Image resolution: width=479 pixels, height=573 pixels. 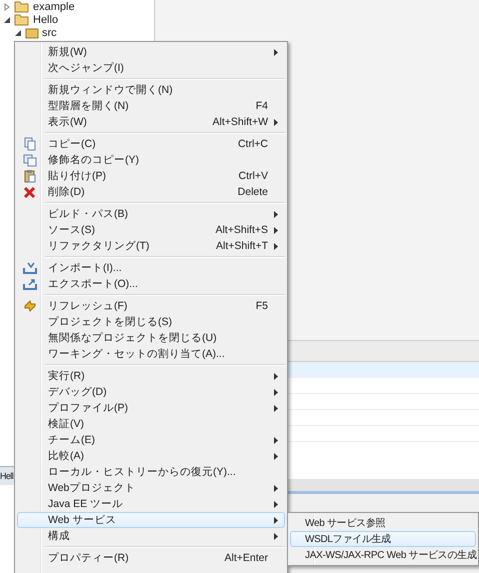 I want to click on menu-item: 削除(D) Delete, so click(x=151, y=192).